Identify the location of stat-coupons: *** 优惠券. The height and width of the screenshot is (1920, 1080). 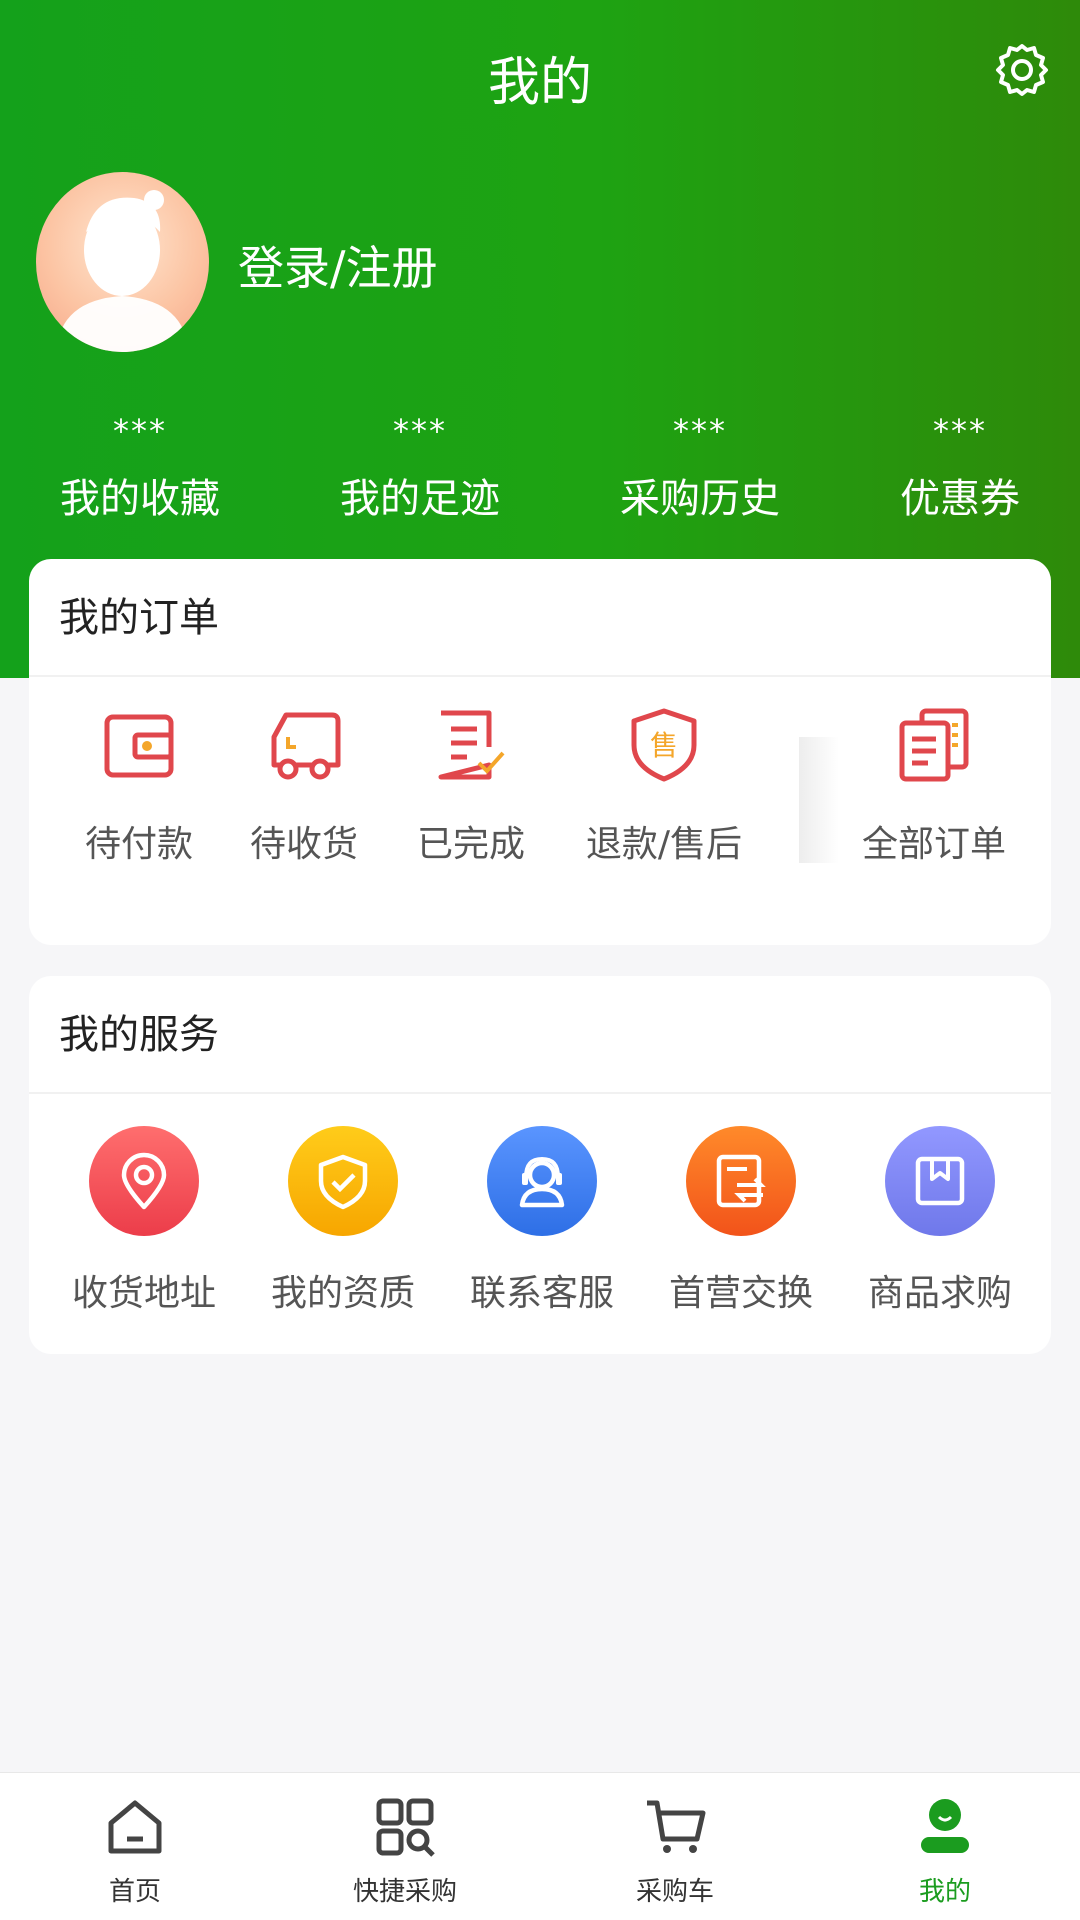
(960, 468).